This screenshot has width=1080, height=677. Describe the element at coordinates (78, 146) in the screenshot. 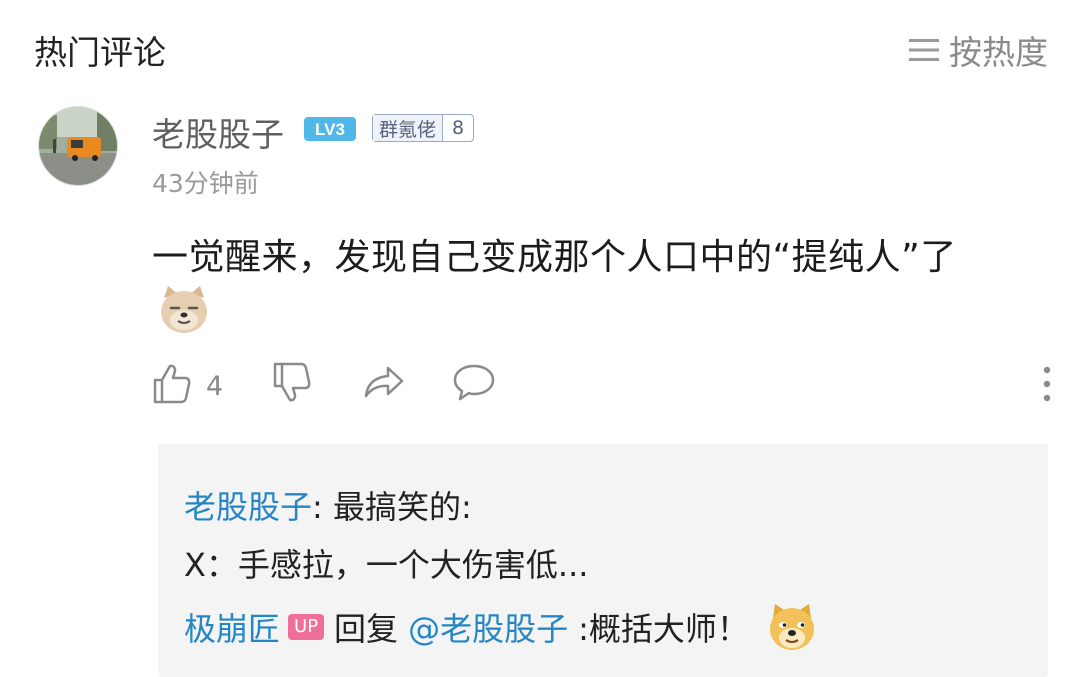

I see `avatar` at that location.